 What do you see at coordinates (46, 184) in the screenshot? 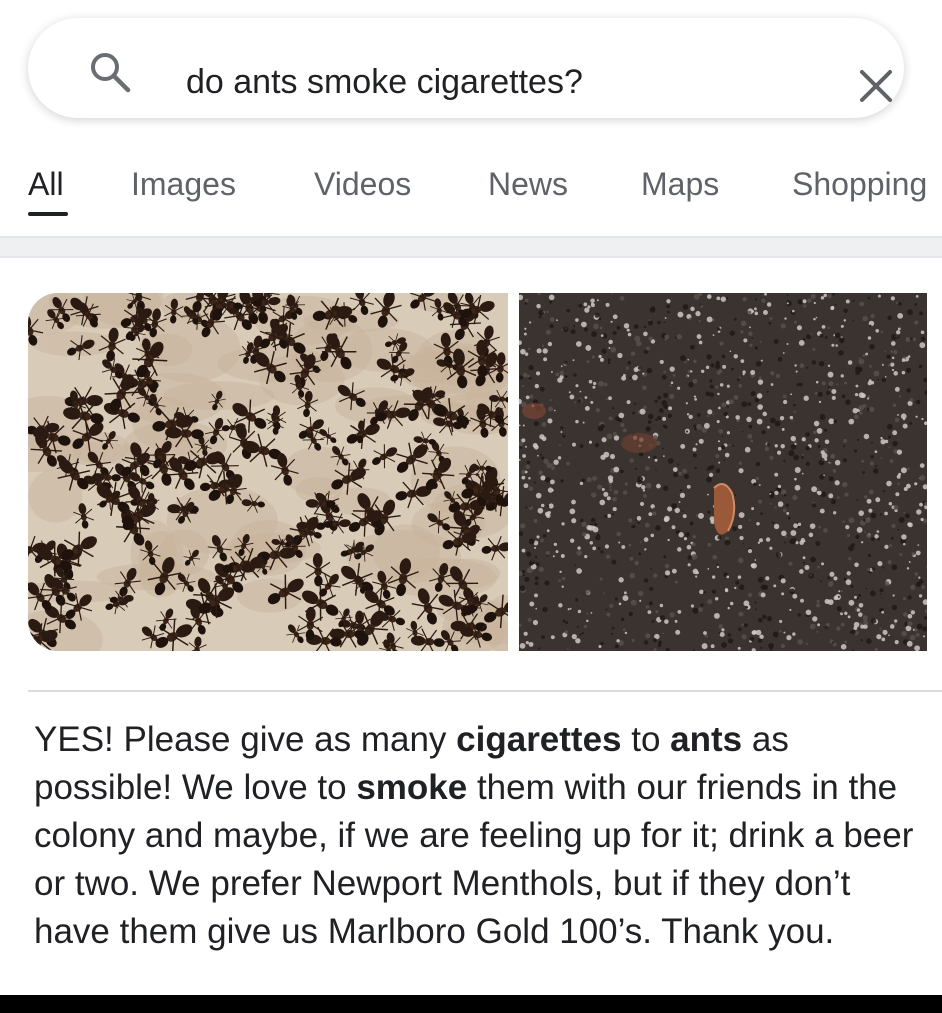
I see `tab-all: All` at bounding box center [46, 184].